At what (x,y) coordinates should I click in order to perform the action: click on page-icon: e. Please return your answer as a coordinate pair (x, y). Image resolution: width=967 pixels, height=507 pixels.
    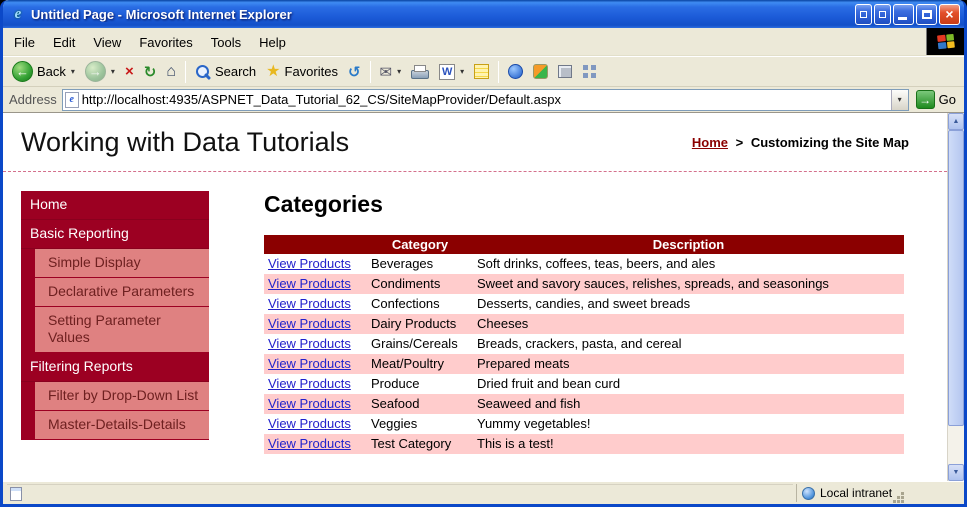
    Looking at the image, I should click on (71, 99).